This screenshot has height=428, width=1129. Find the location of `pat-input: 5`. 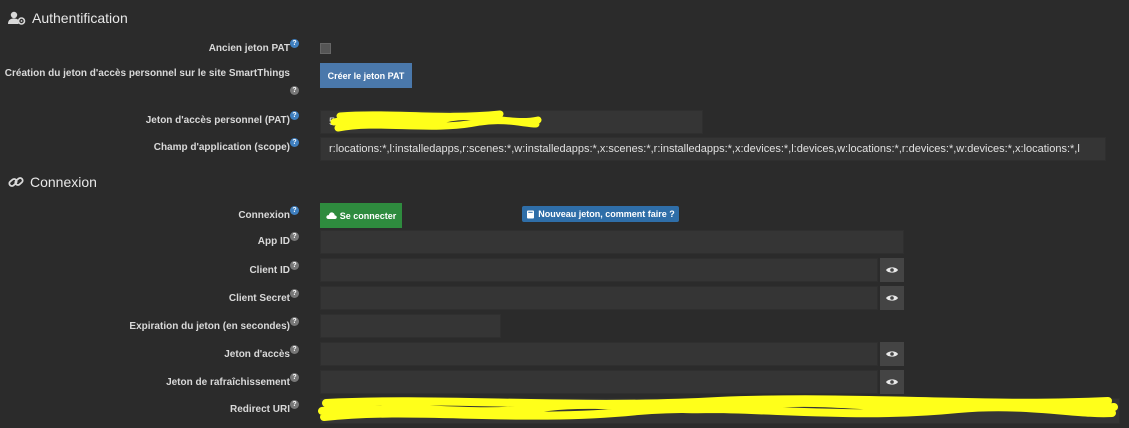

pat-input: 5 is located at coordinates (511, 122).